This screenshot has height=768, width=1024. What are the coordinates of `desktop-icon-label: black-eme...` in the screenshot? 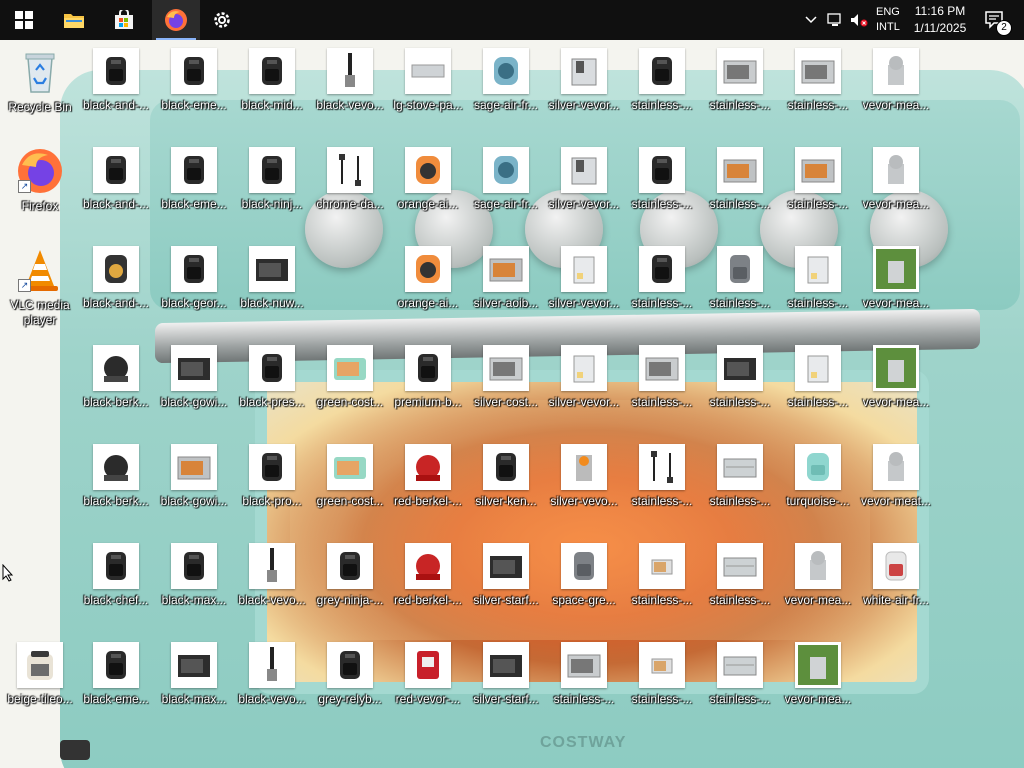 It's located at (194, 105).